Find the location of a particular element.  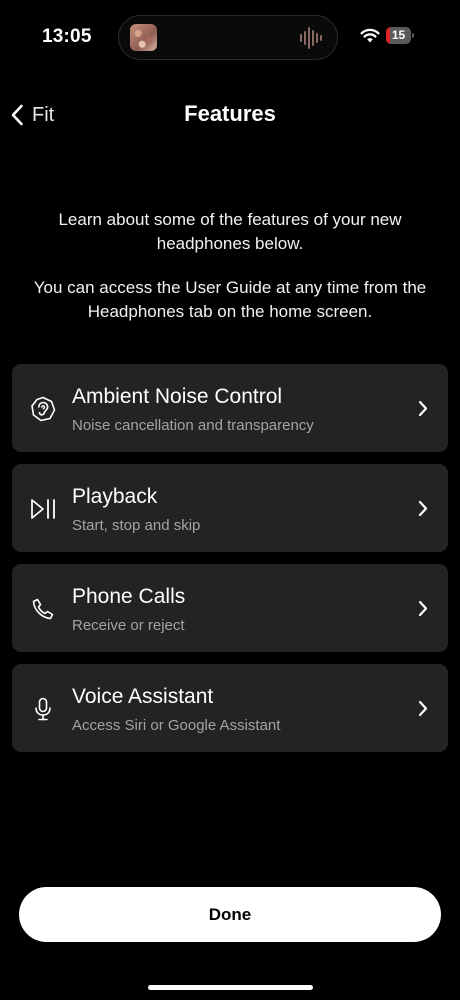

status-time: 13:05 is located at coordinates (67, 36).